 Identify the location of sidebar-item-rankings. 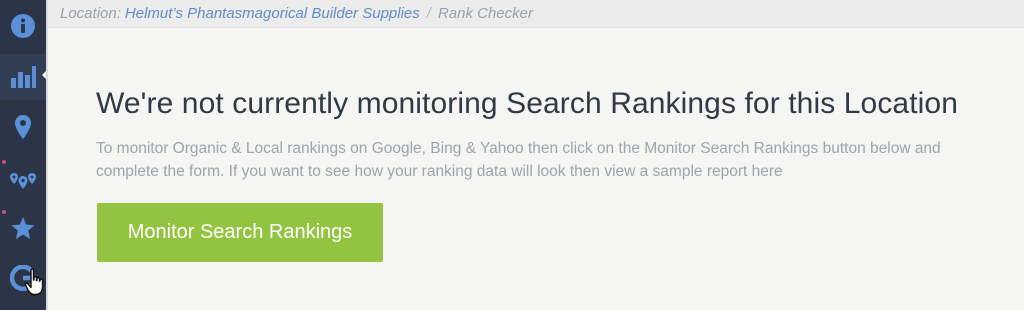
(23, 77).